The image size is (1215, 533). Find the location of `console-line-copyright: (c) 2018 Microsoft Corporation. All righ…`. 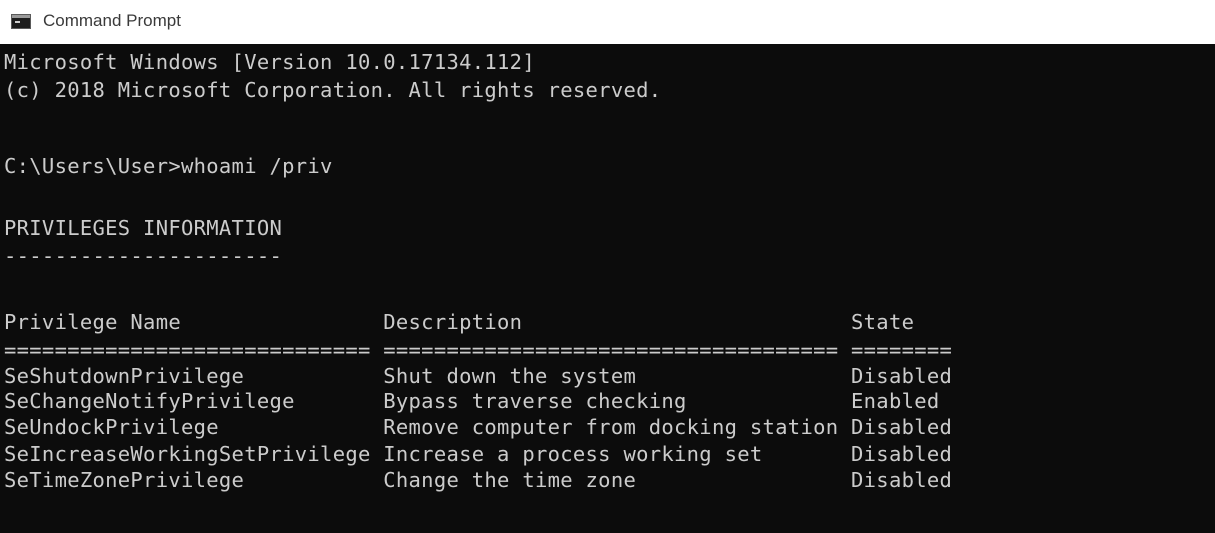

console-line-copyright: (c) 2018 Microsoft Corporation. All righ… is located at coordinates (333, 90).